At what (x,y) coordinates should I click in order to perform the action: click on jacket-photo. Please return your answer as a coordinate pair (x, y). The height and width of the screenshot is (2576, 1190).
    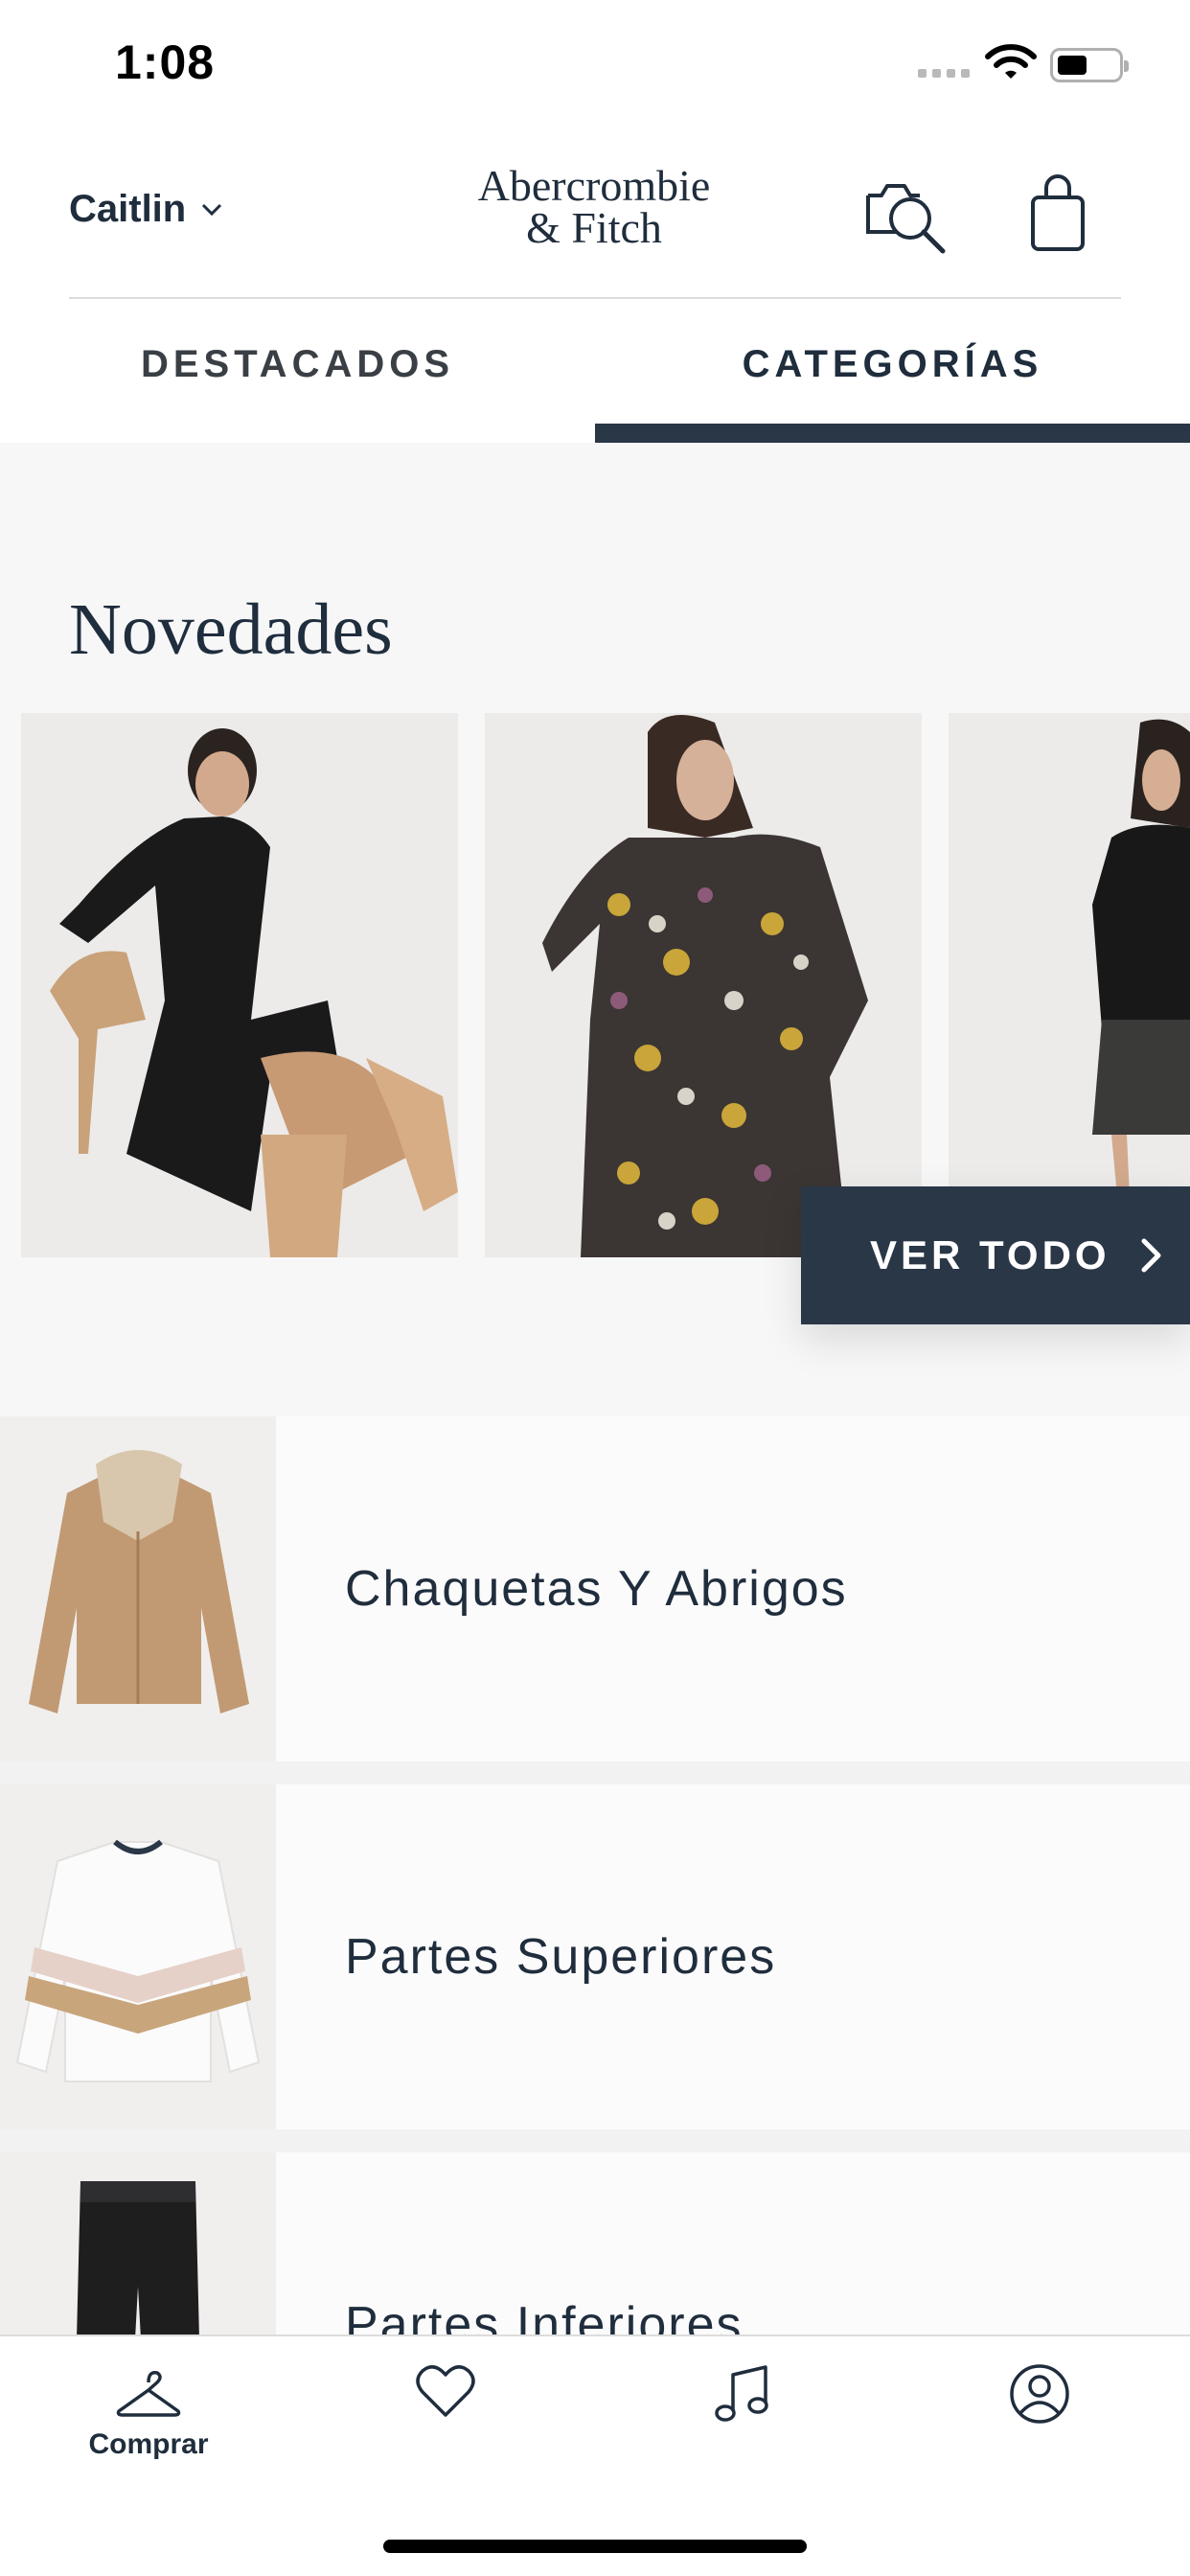
    Looking at the image, I should click on (138, 1588).